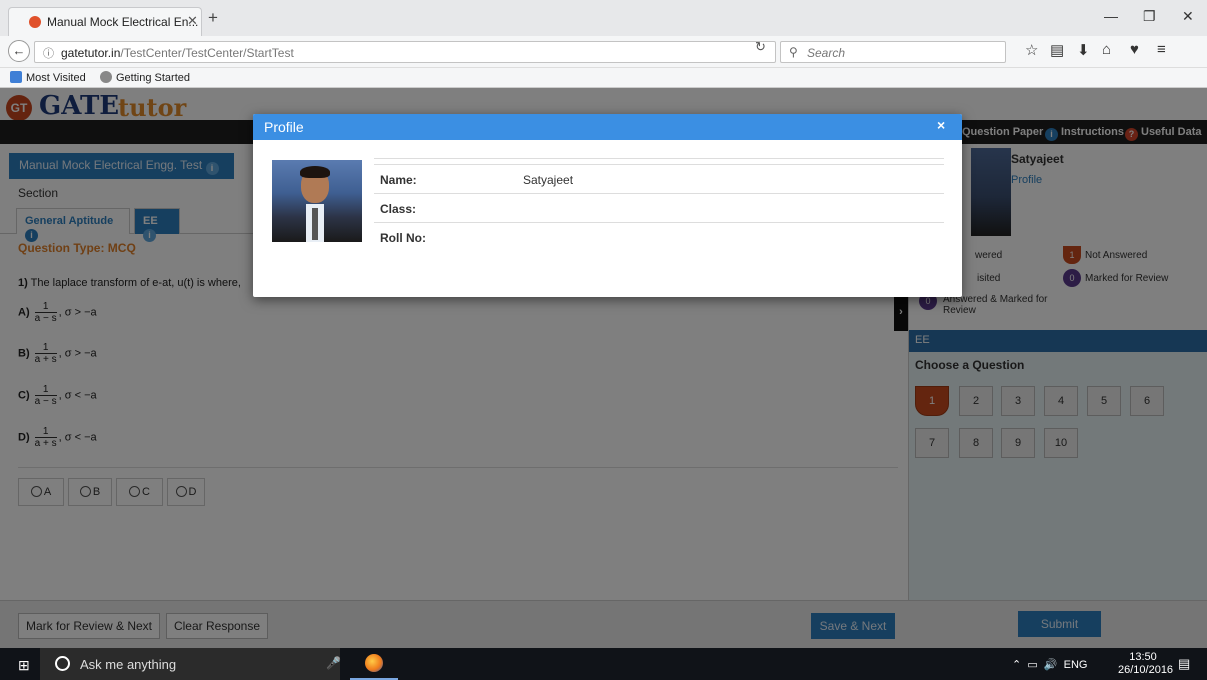  Describe the element at coordinates (1161, 49) in the screenshot. I see `menu-icon: ≡` at that location.